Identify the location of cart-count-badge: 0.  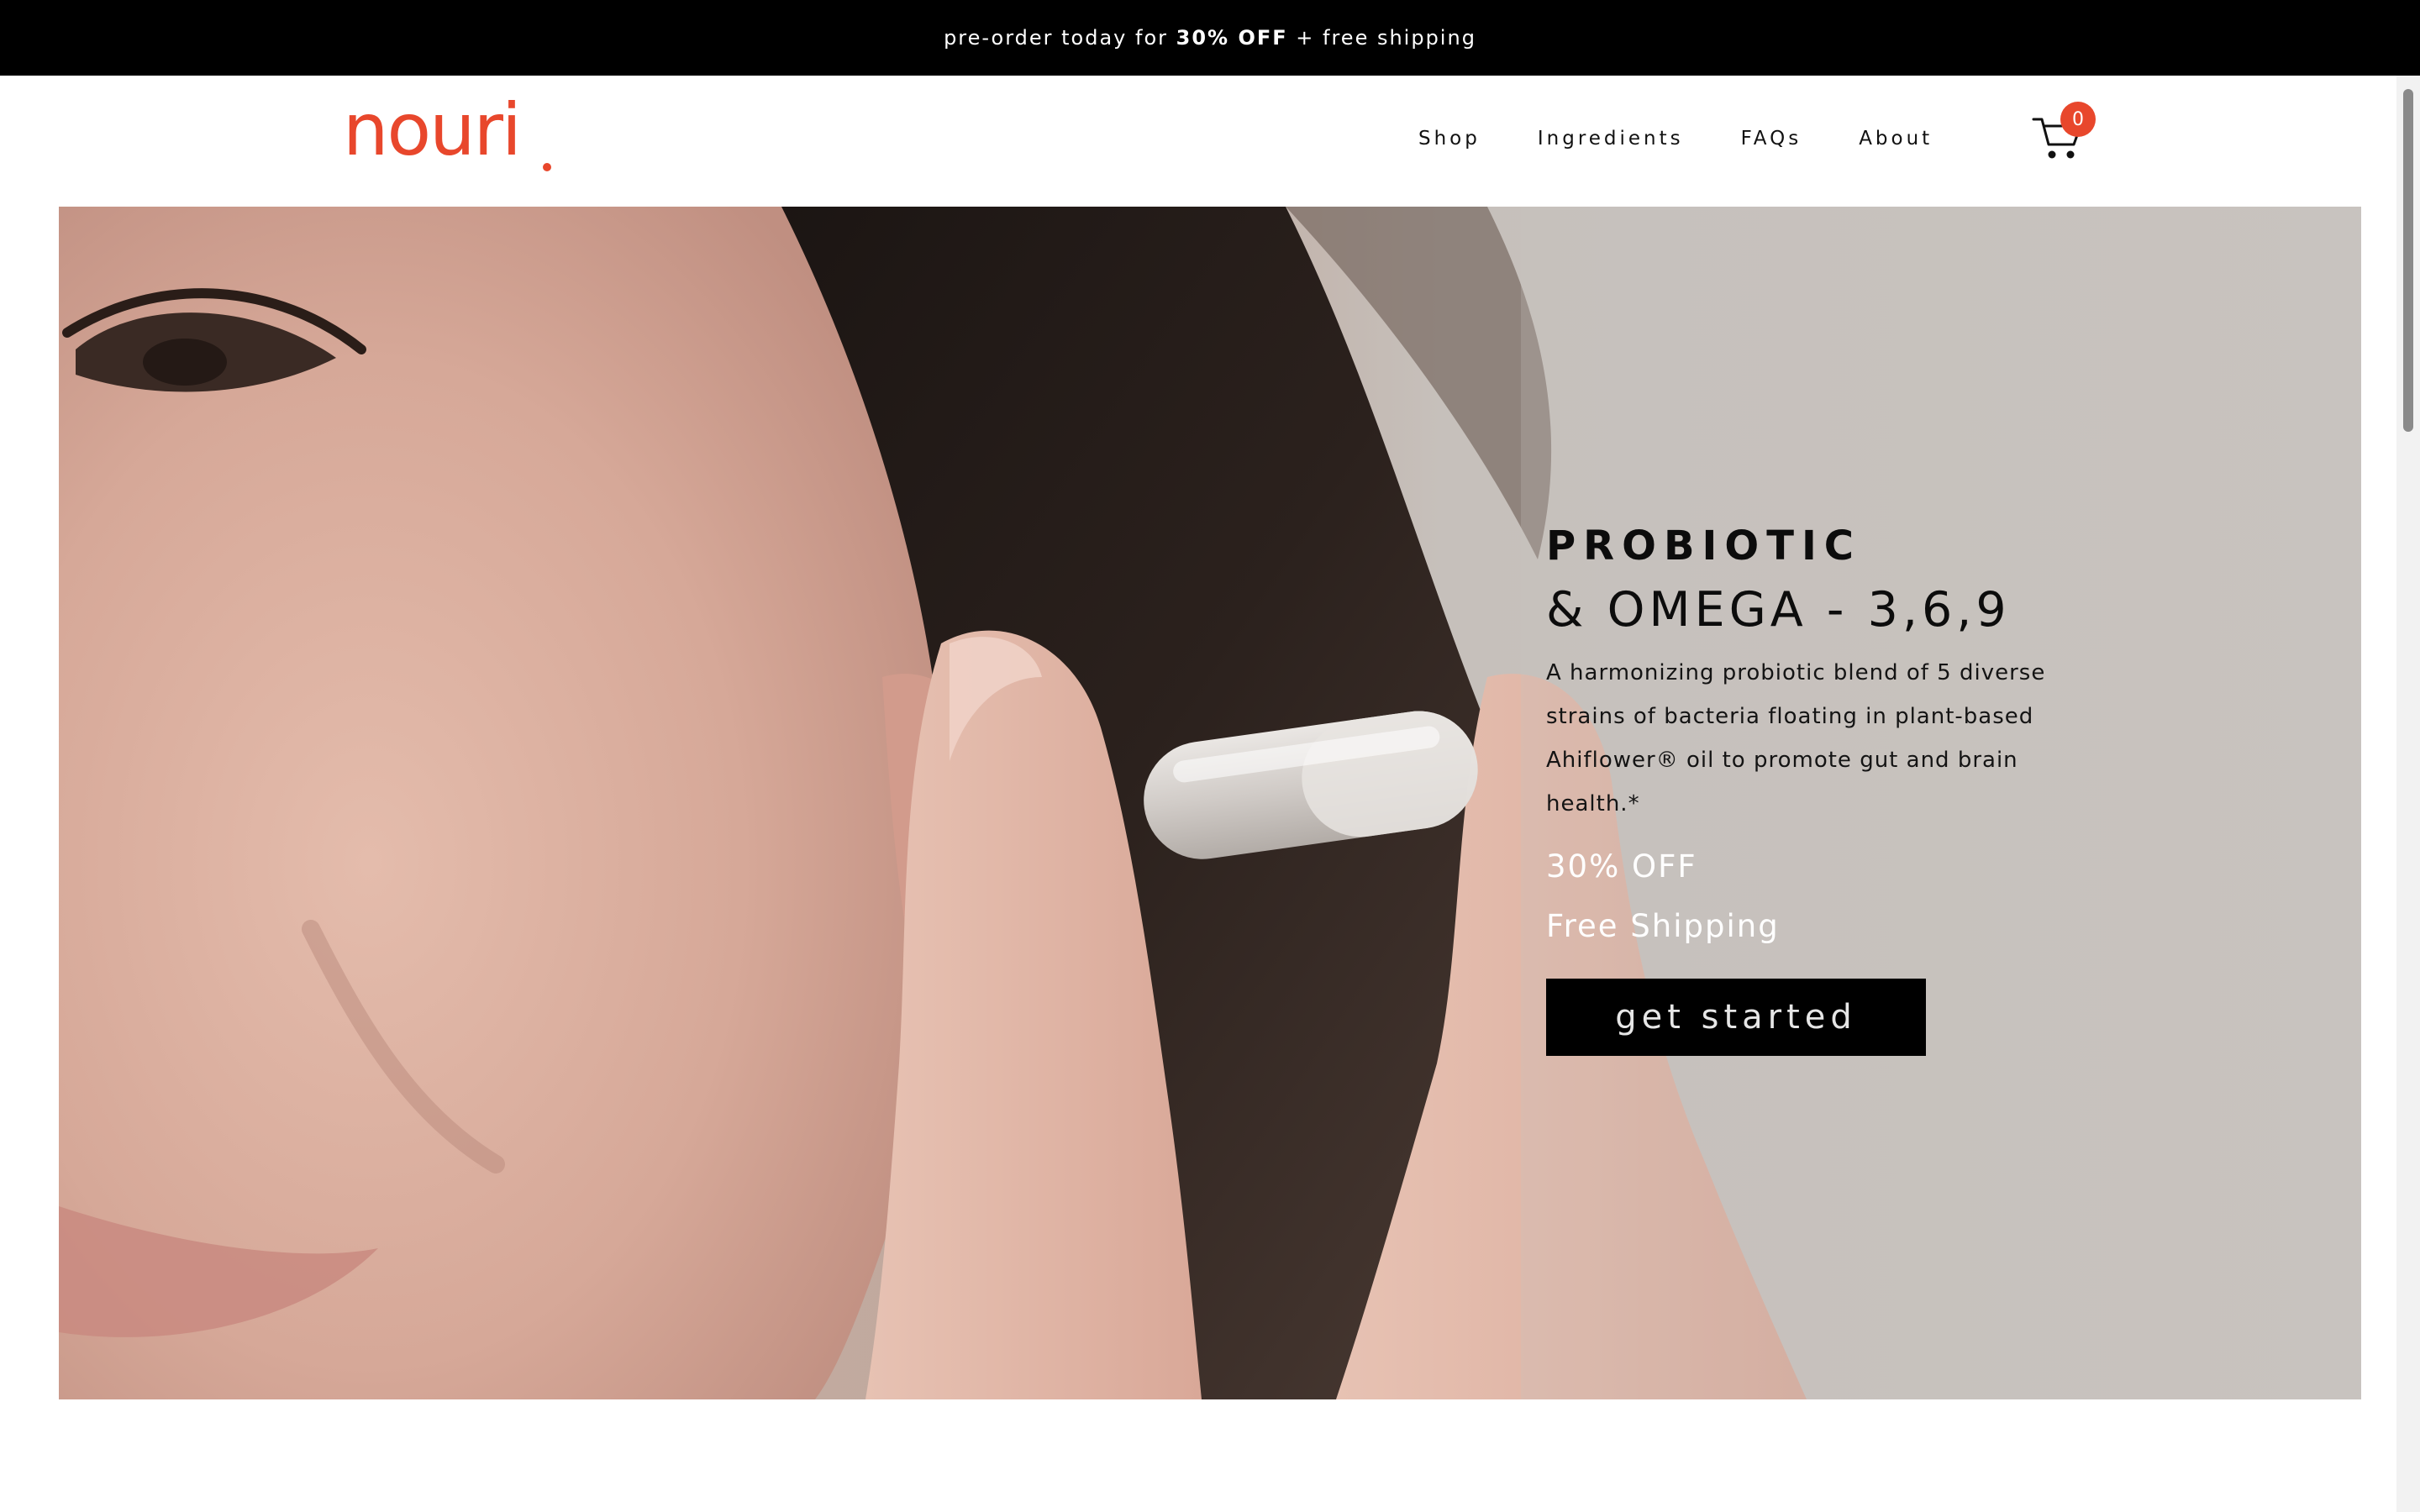
(2078, 119).